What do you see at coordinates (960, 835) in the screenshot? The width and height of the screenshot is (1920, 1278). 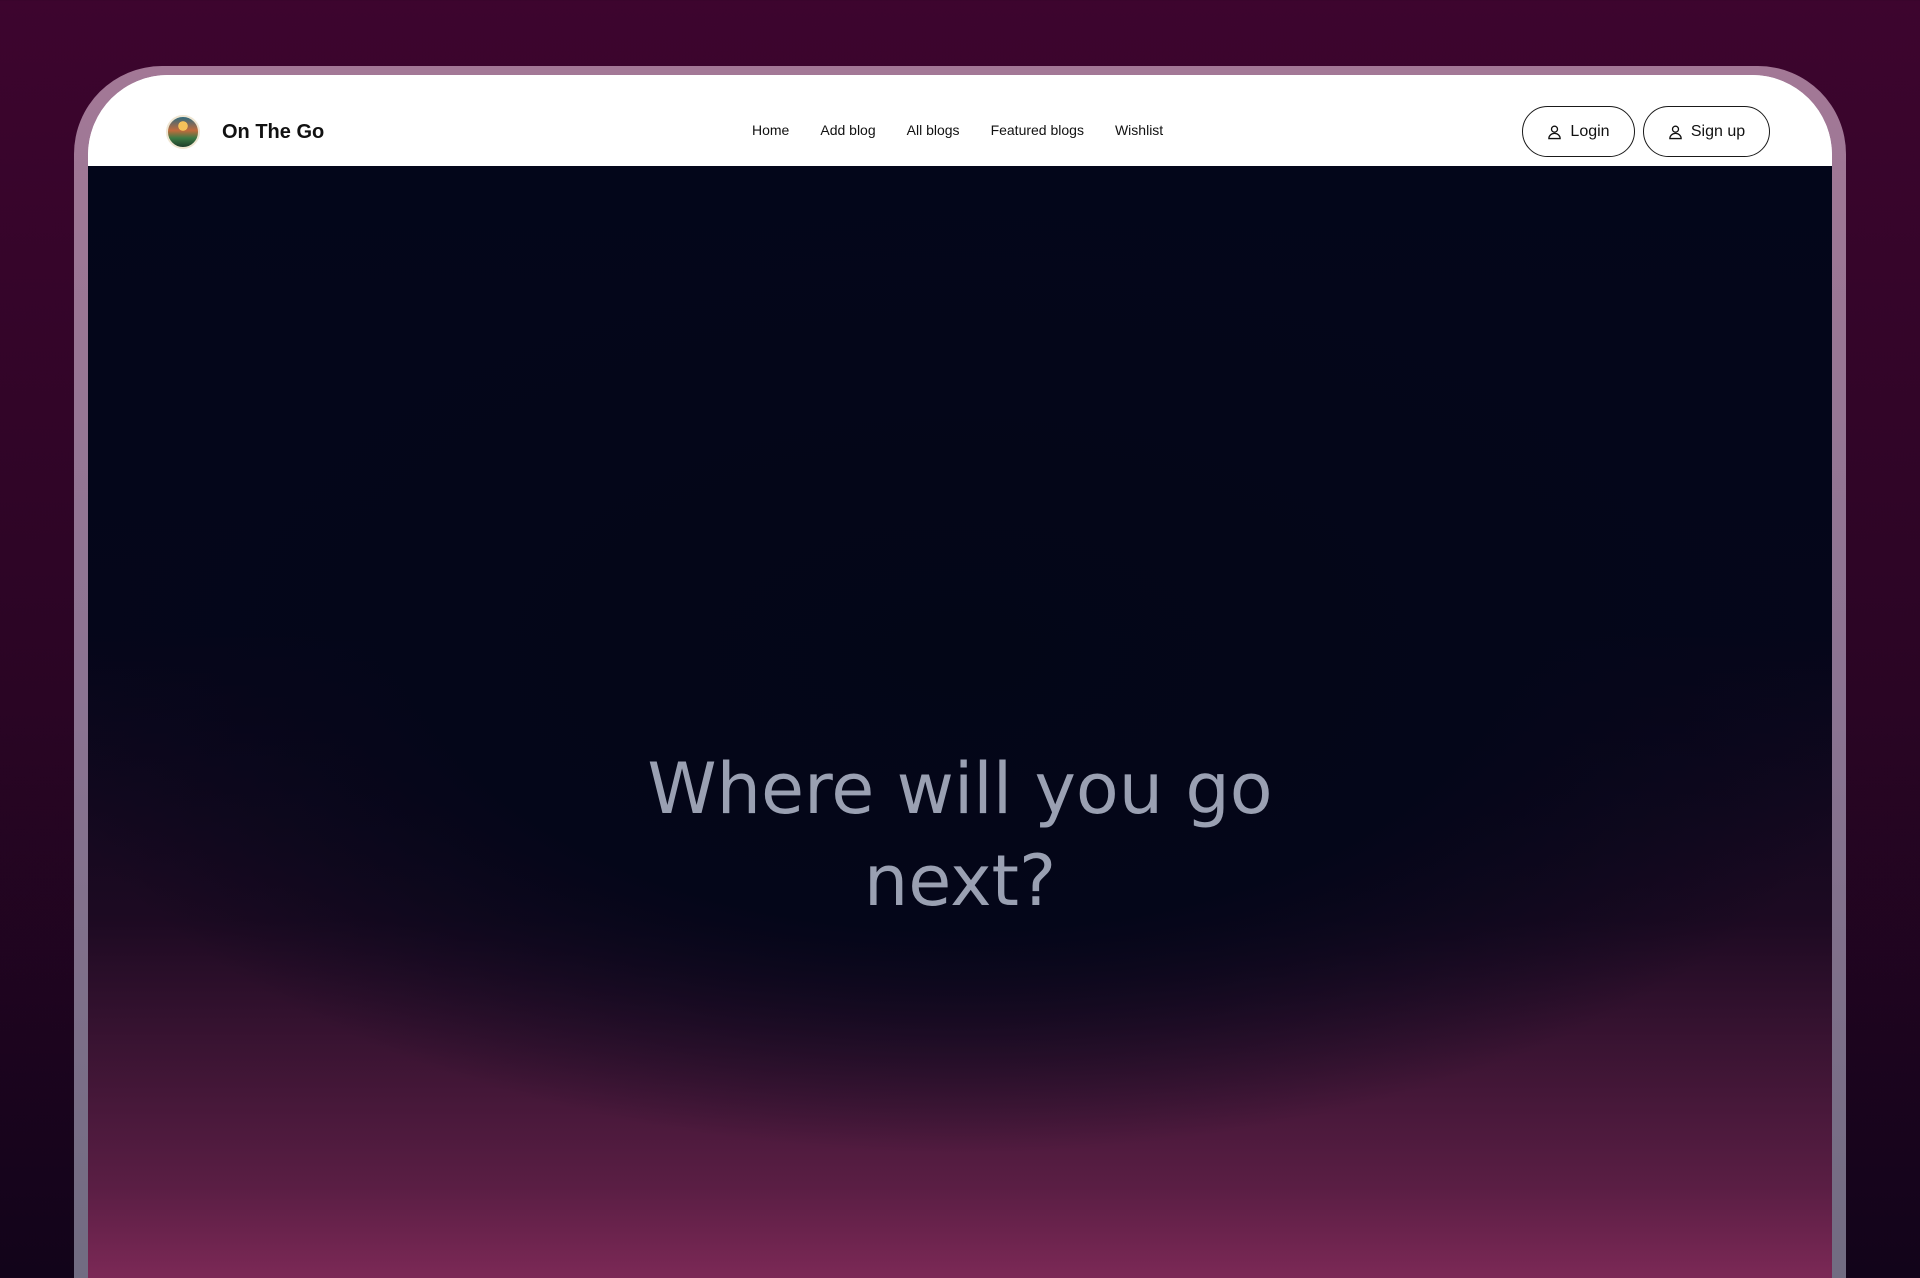 I see `hero-title: Where will you go next?` at bounding box center [960, 835].